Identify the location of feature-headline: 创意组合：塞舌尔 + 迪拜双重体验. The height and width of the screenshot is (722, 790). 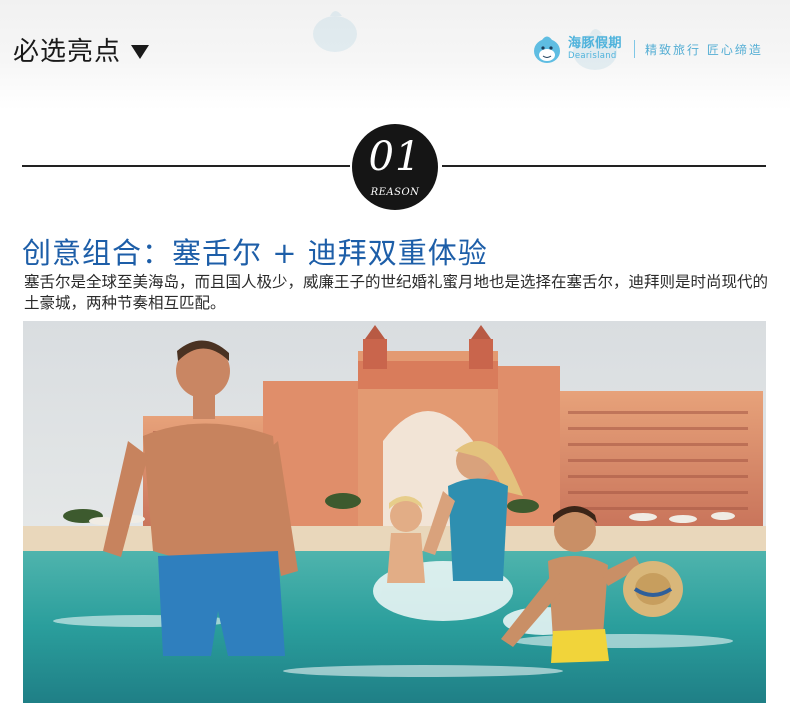
(255, 253).